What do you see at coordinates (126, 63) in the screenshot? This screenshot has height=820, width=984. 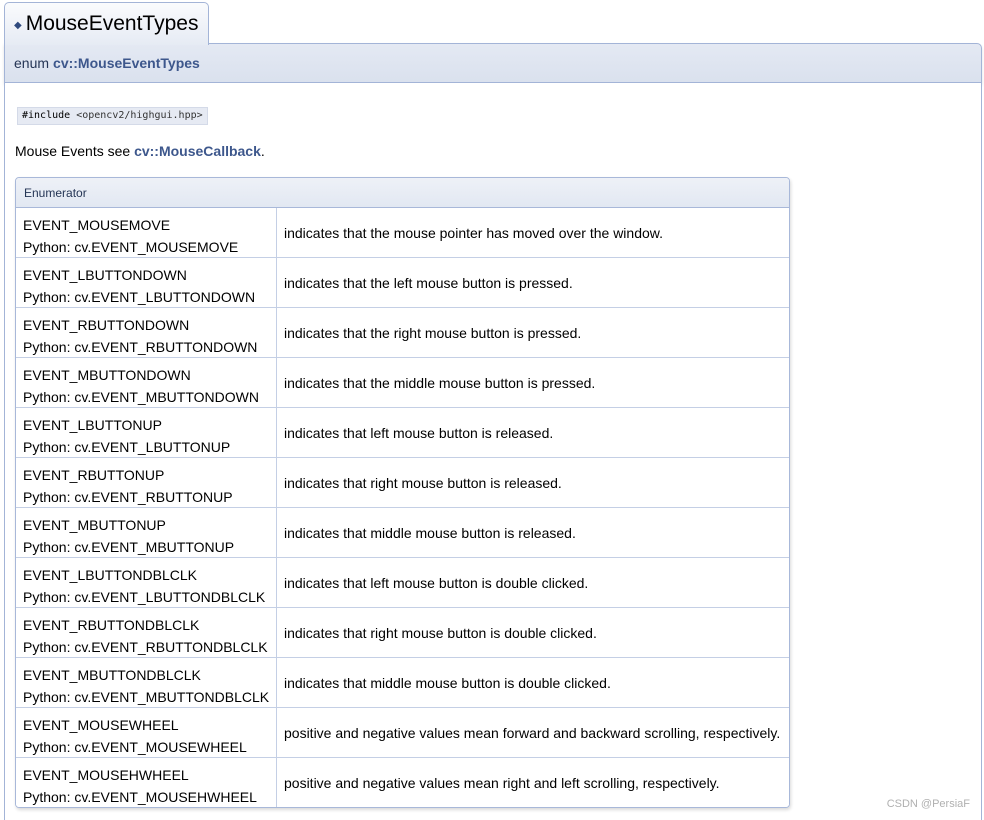 I see `enum-qualified-name: cv::MouseEventTypes` at bounding box center [126, 63].